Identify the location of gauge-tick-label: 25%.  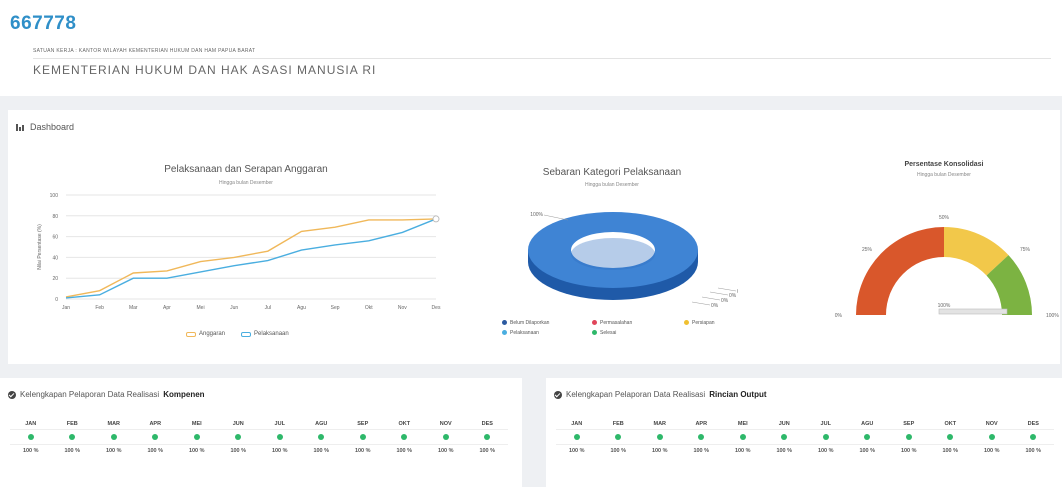
(867, 250).